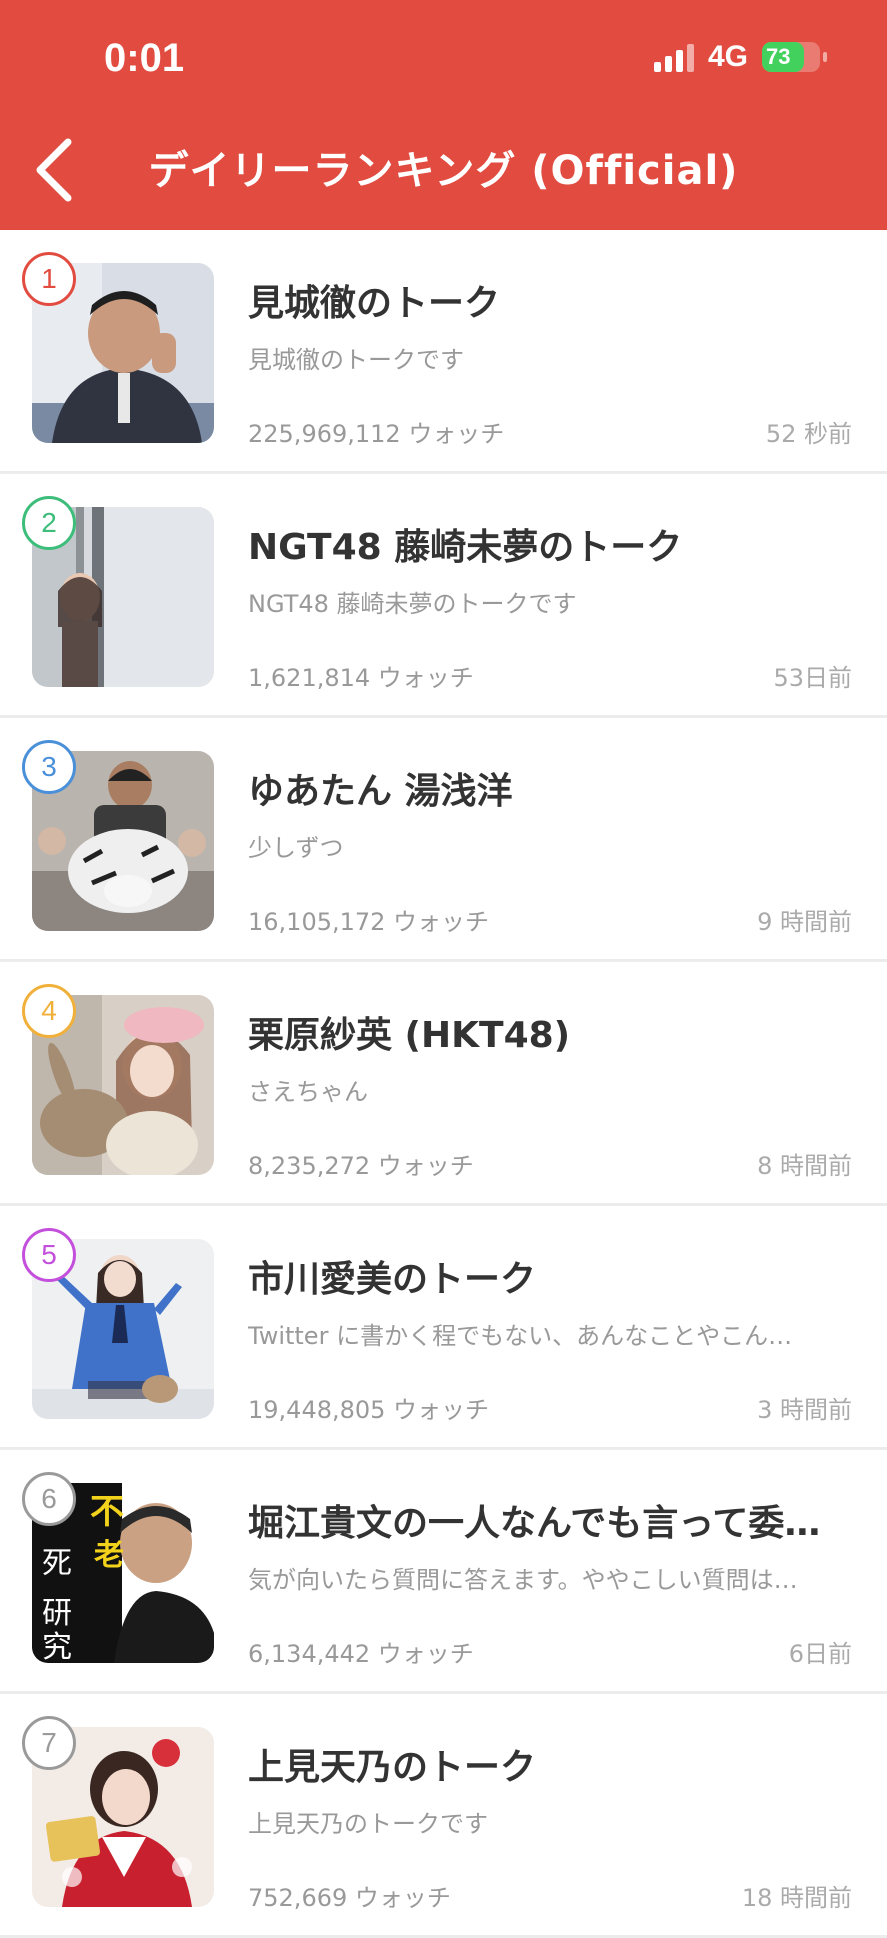 The width and height of the screenshot is (887, 1938). Describe the element at coordinates (796, 1898) in the screenshot. I see `updated-time: 18 時間前` at that location.